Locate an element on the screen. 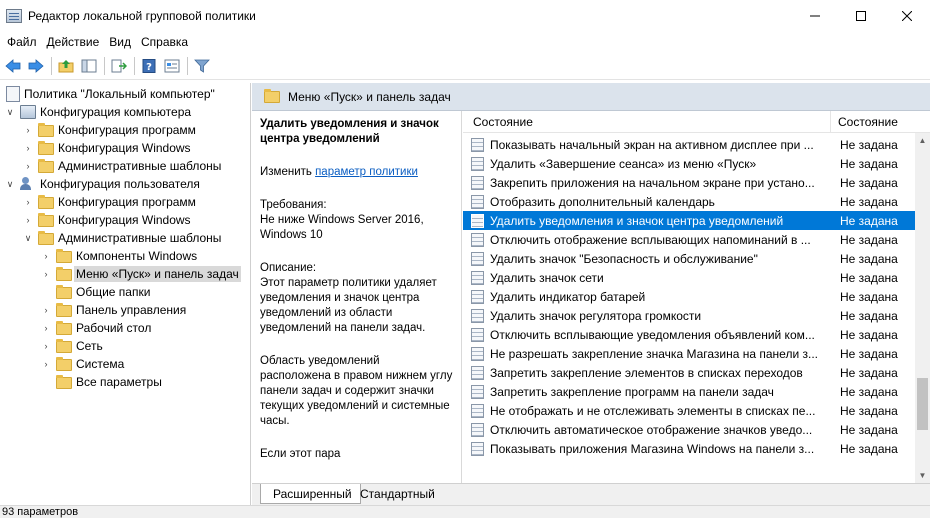  vertical-scrollbar: ▲ ▼ is located at coordinates (922, 308).